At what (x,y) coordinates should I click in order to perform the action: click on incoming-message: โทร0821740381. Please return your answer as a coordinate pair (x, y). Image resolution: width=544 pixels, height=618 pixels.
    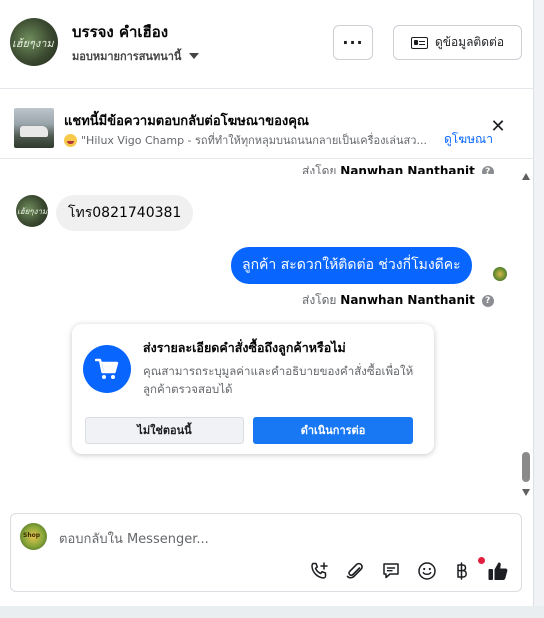
    Looking at the image, I should click on (125, 213).